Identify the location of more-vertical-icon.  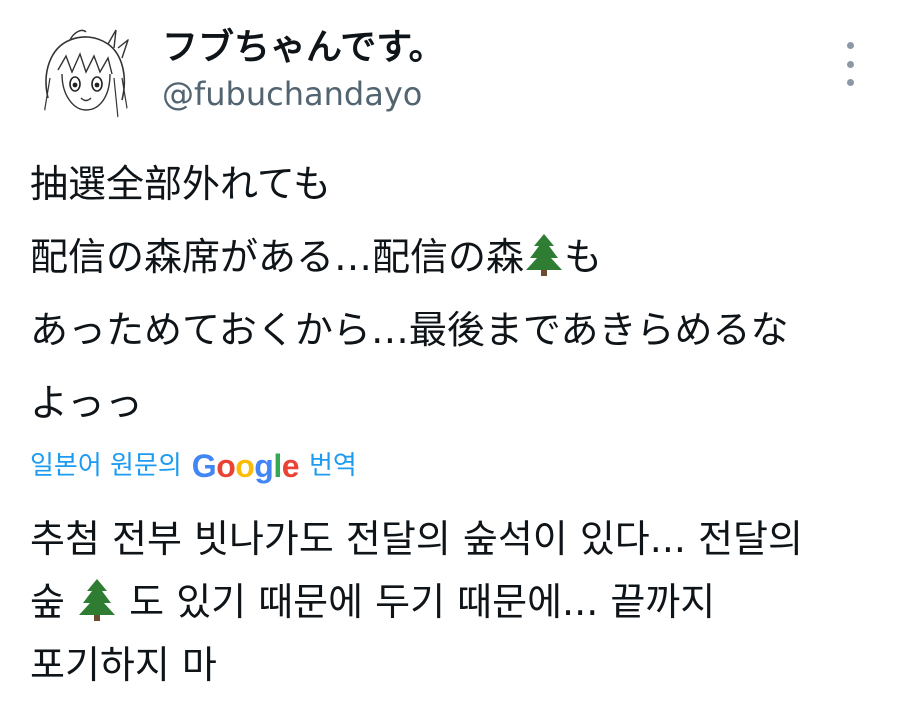
(850, 45).